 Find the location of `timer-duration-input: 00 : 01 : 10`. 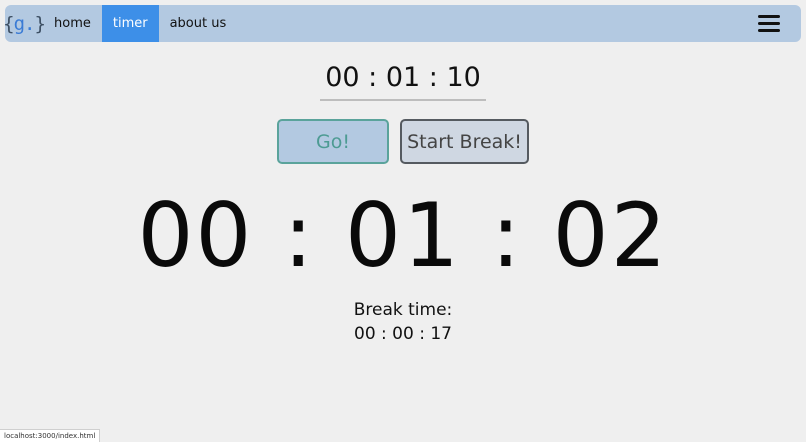

timer-duration-input: 00 : 01 : 10 is located at coordinates (403, 79).